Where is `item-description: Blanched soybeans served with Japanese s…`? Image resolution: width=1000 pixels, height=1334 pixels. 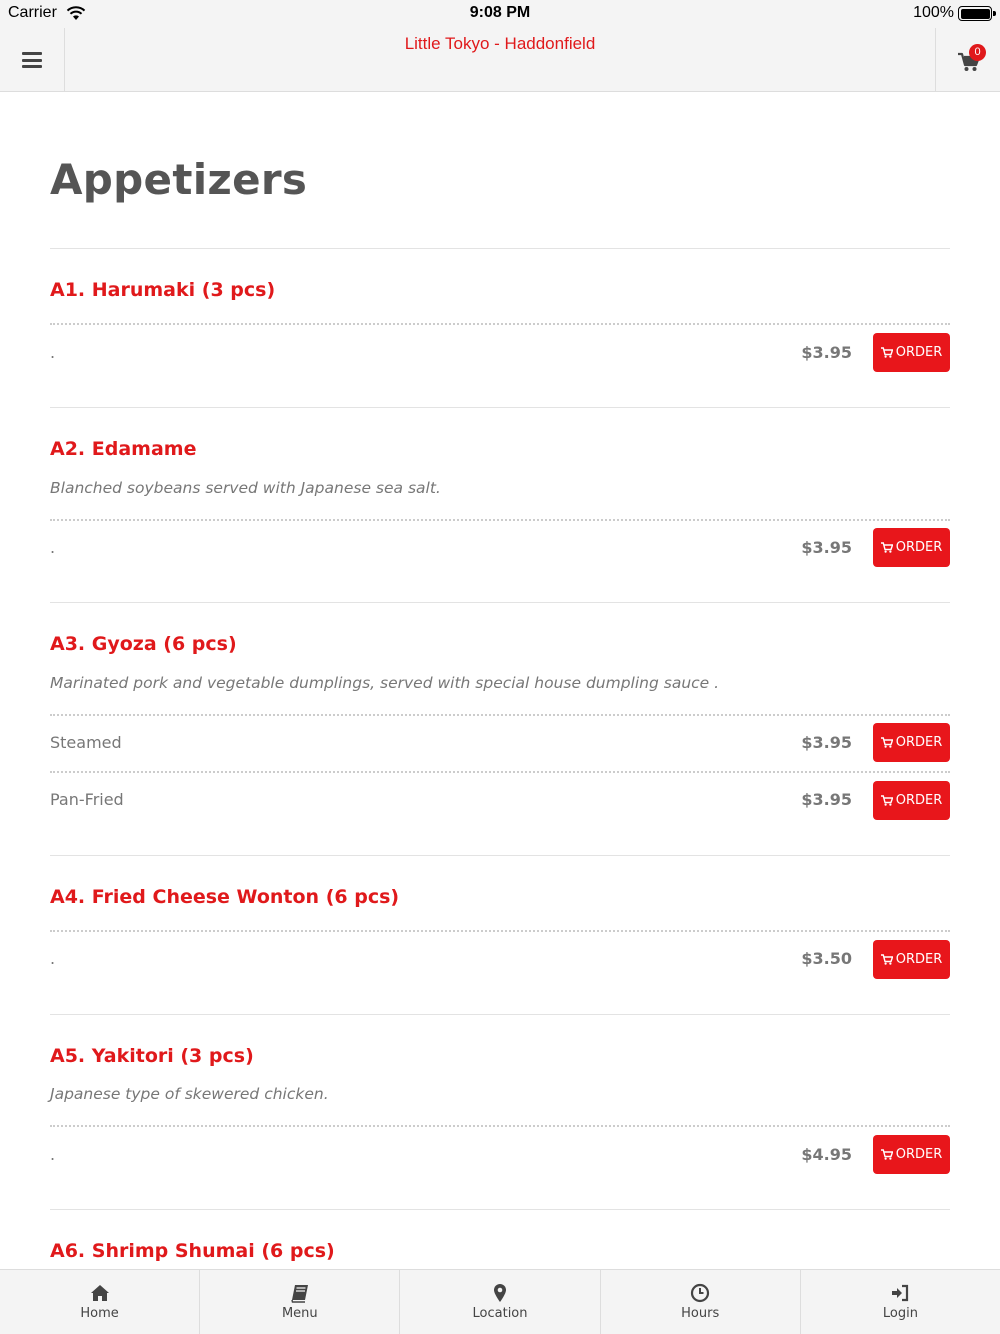
item-description: Blanched soybeans served with Japanese s… is located at coordinates (245, 488).